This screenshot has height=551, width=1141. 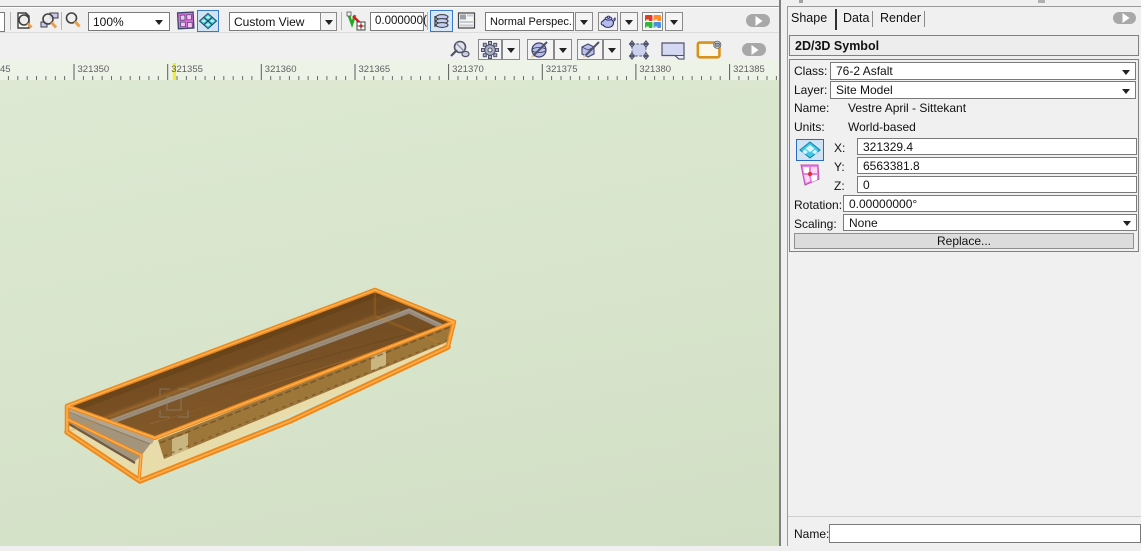 I want to click on svg-text: 321370, so click(x=468, y=69).